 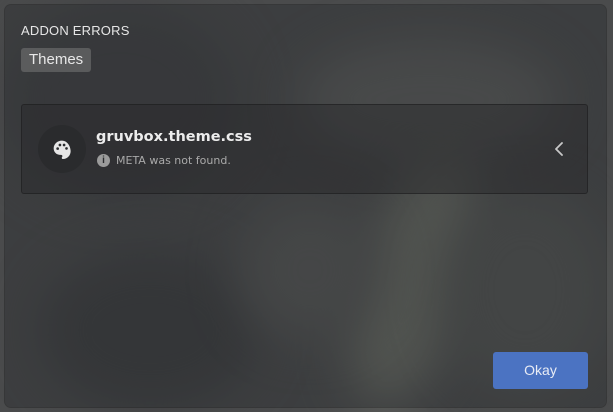 I want to click on chevron-left-icon, so click(x=559, y=149).